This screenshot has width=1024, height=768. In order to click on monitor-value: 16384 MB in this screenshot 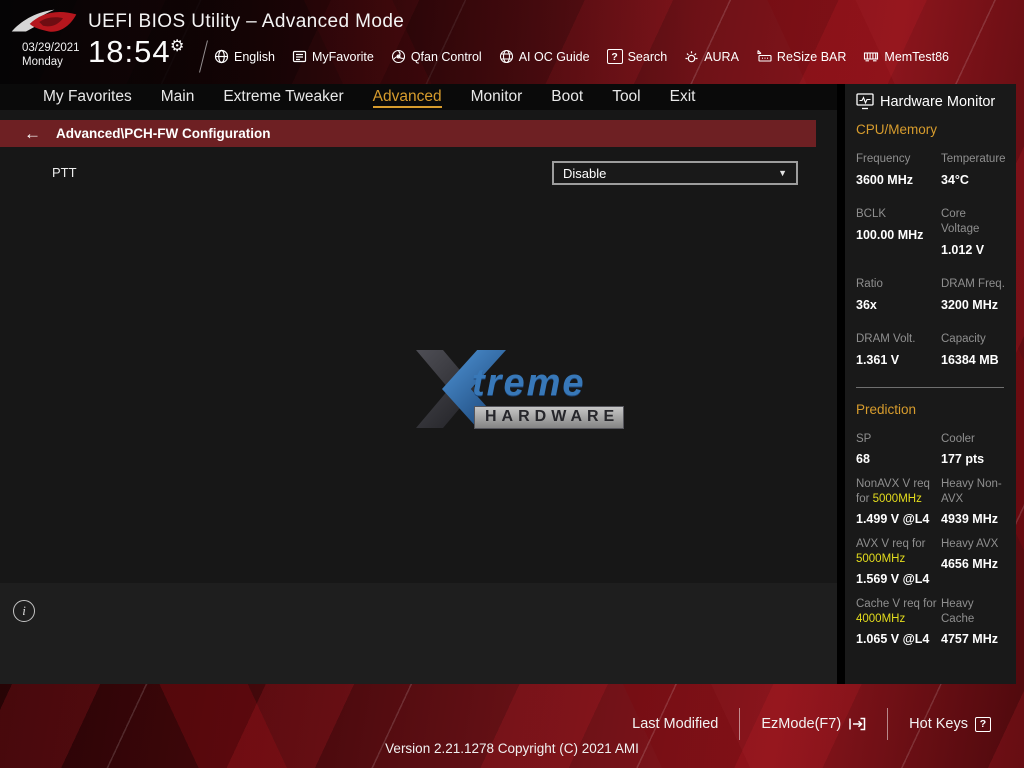, I will do `click(970, 360)`.